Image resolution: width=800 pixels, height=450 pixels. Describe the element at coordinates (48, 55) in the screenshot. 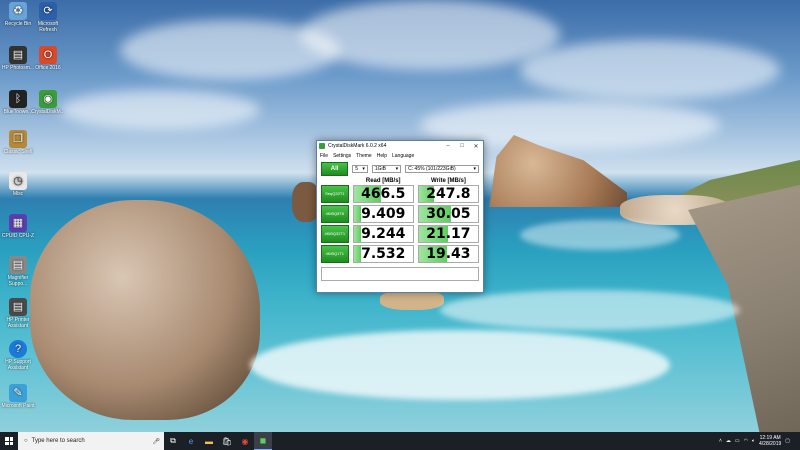

I see `office-icon: O` at that location.